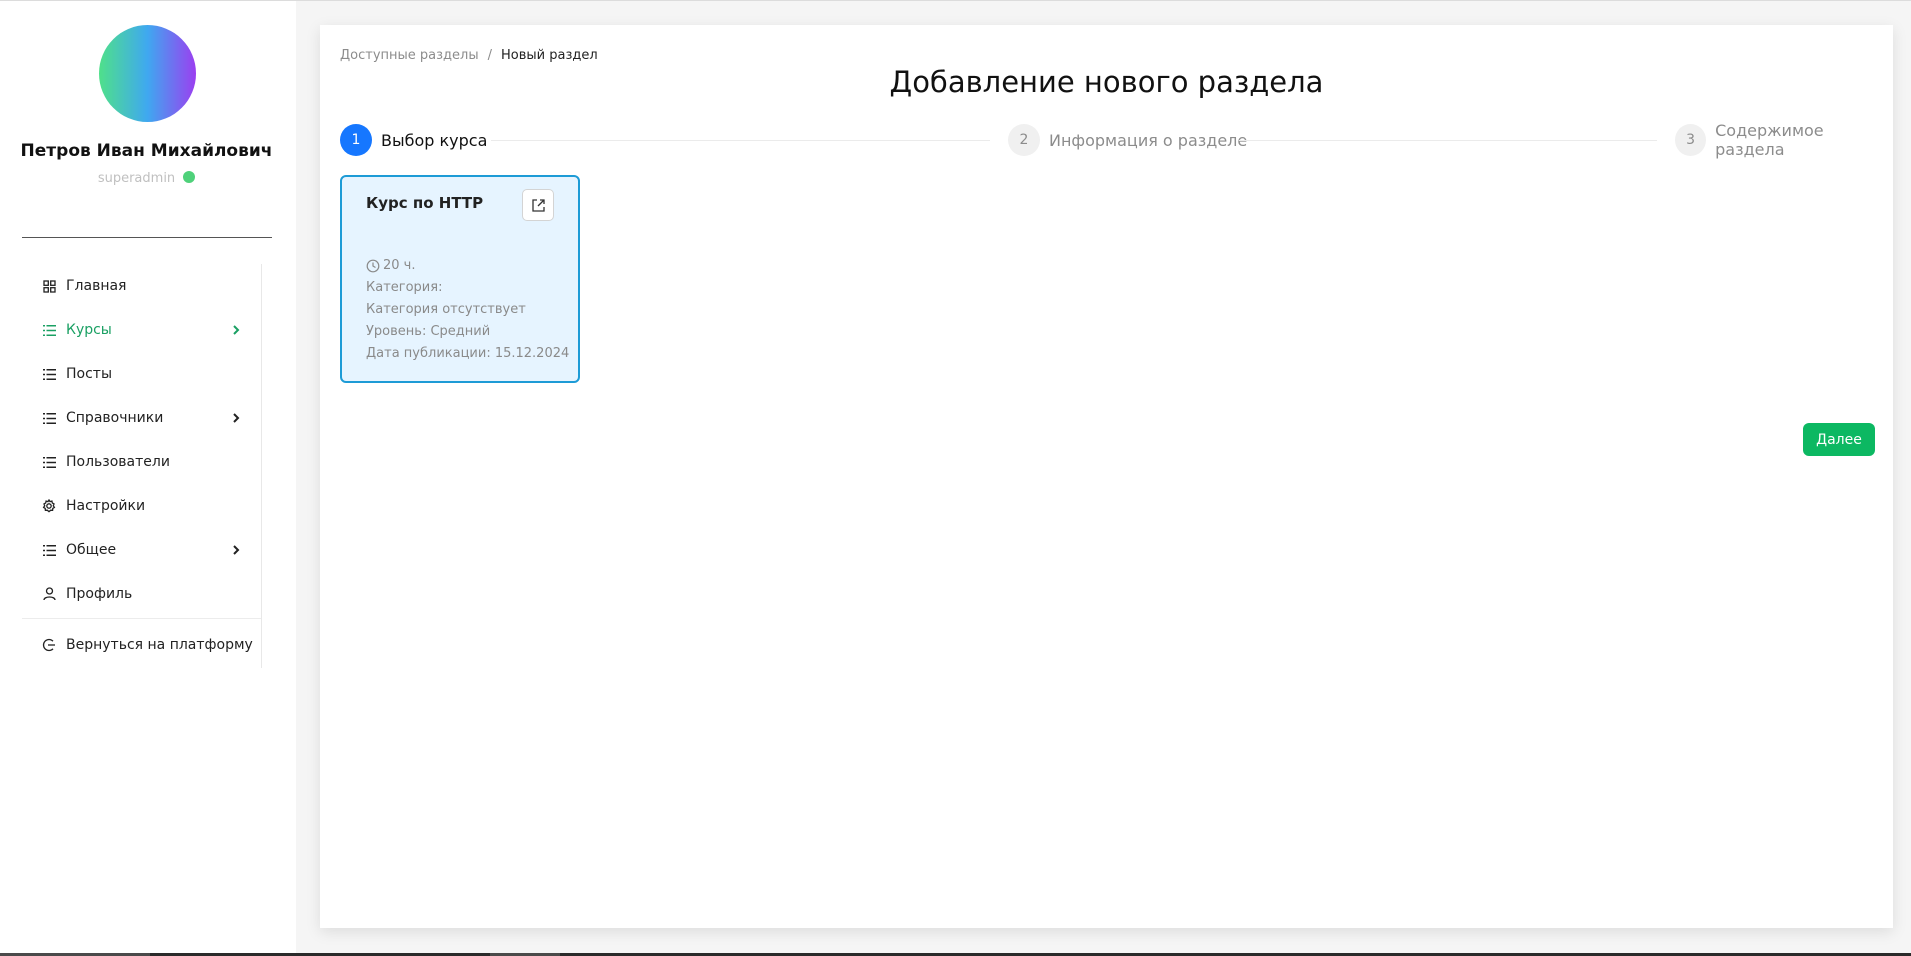 The image size is (1911, 956). Describe the element at coordinates (91, 550) in the screenshot. I see `sidebar-item-label: Общее` at that location.